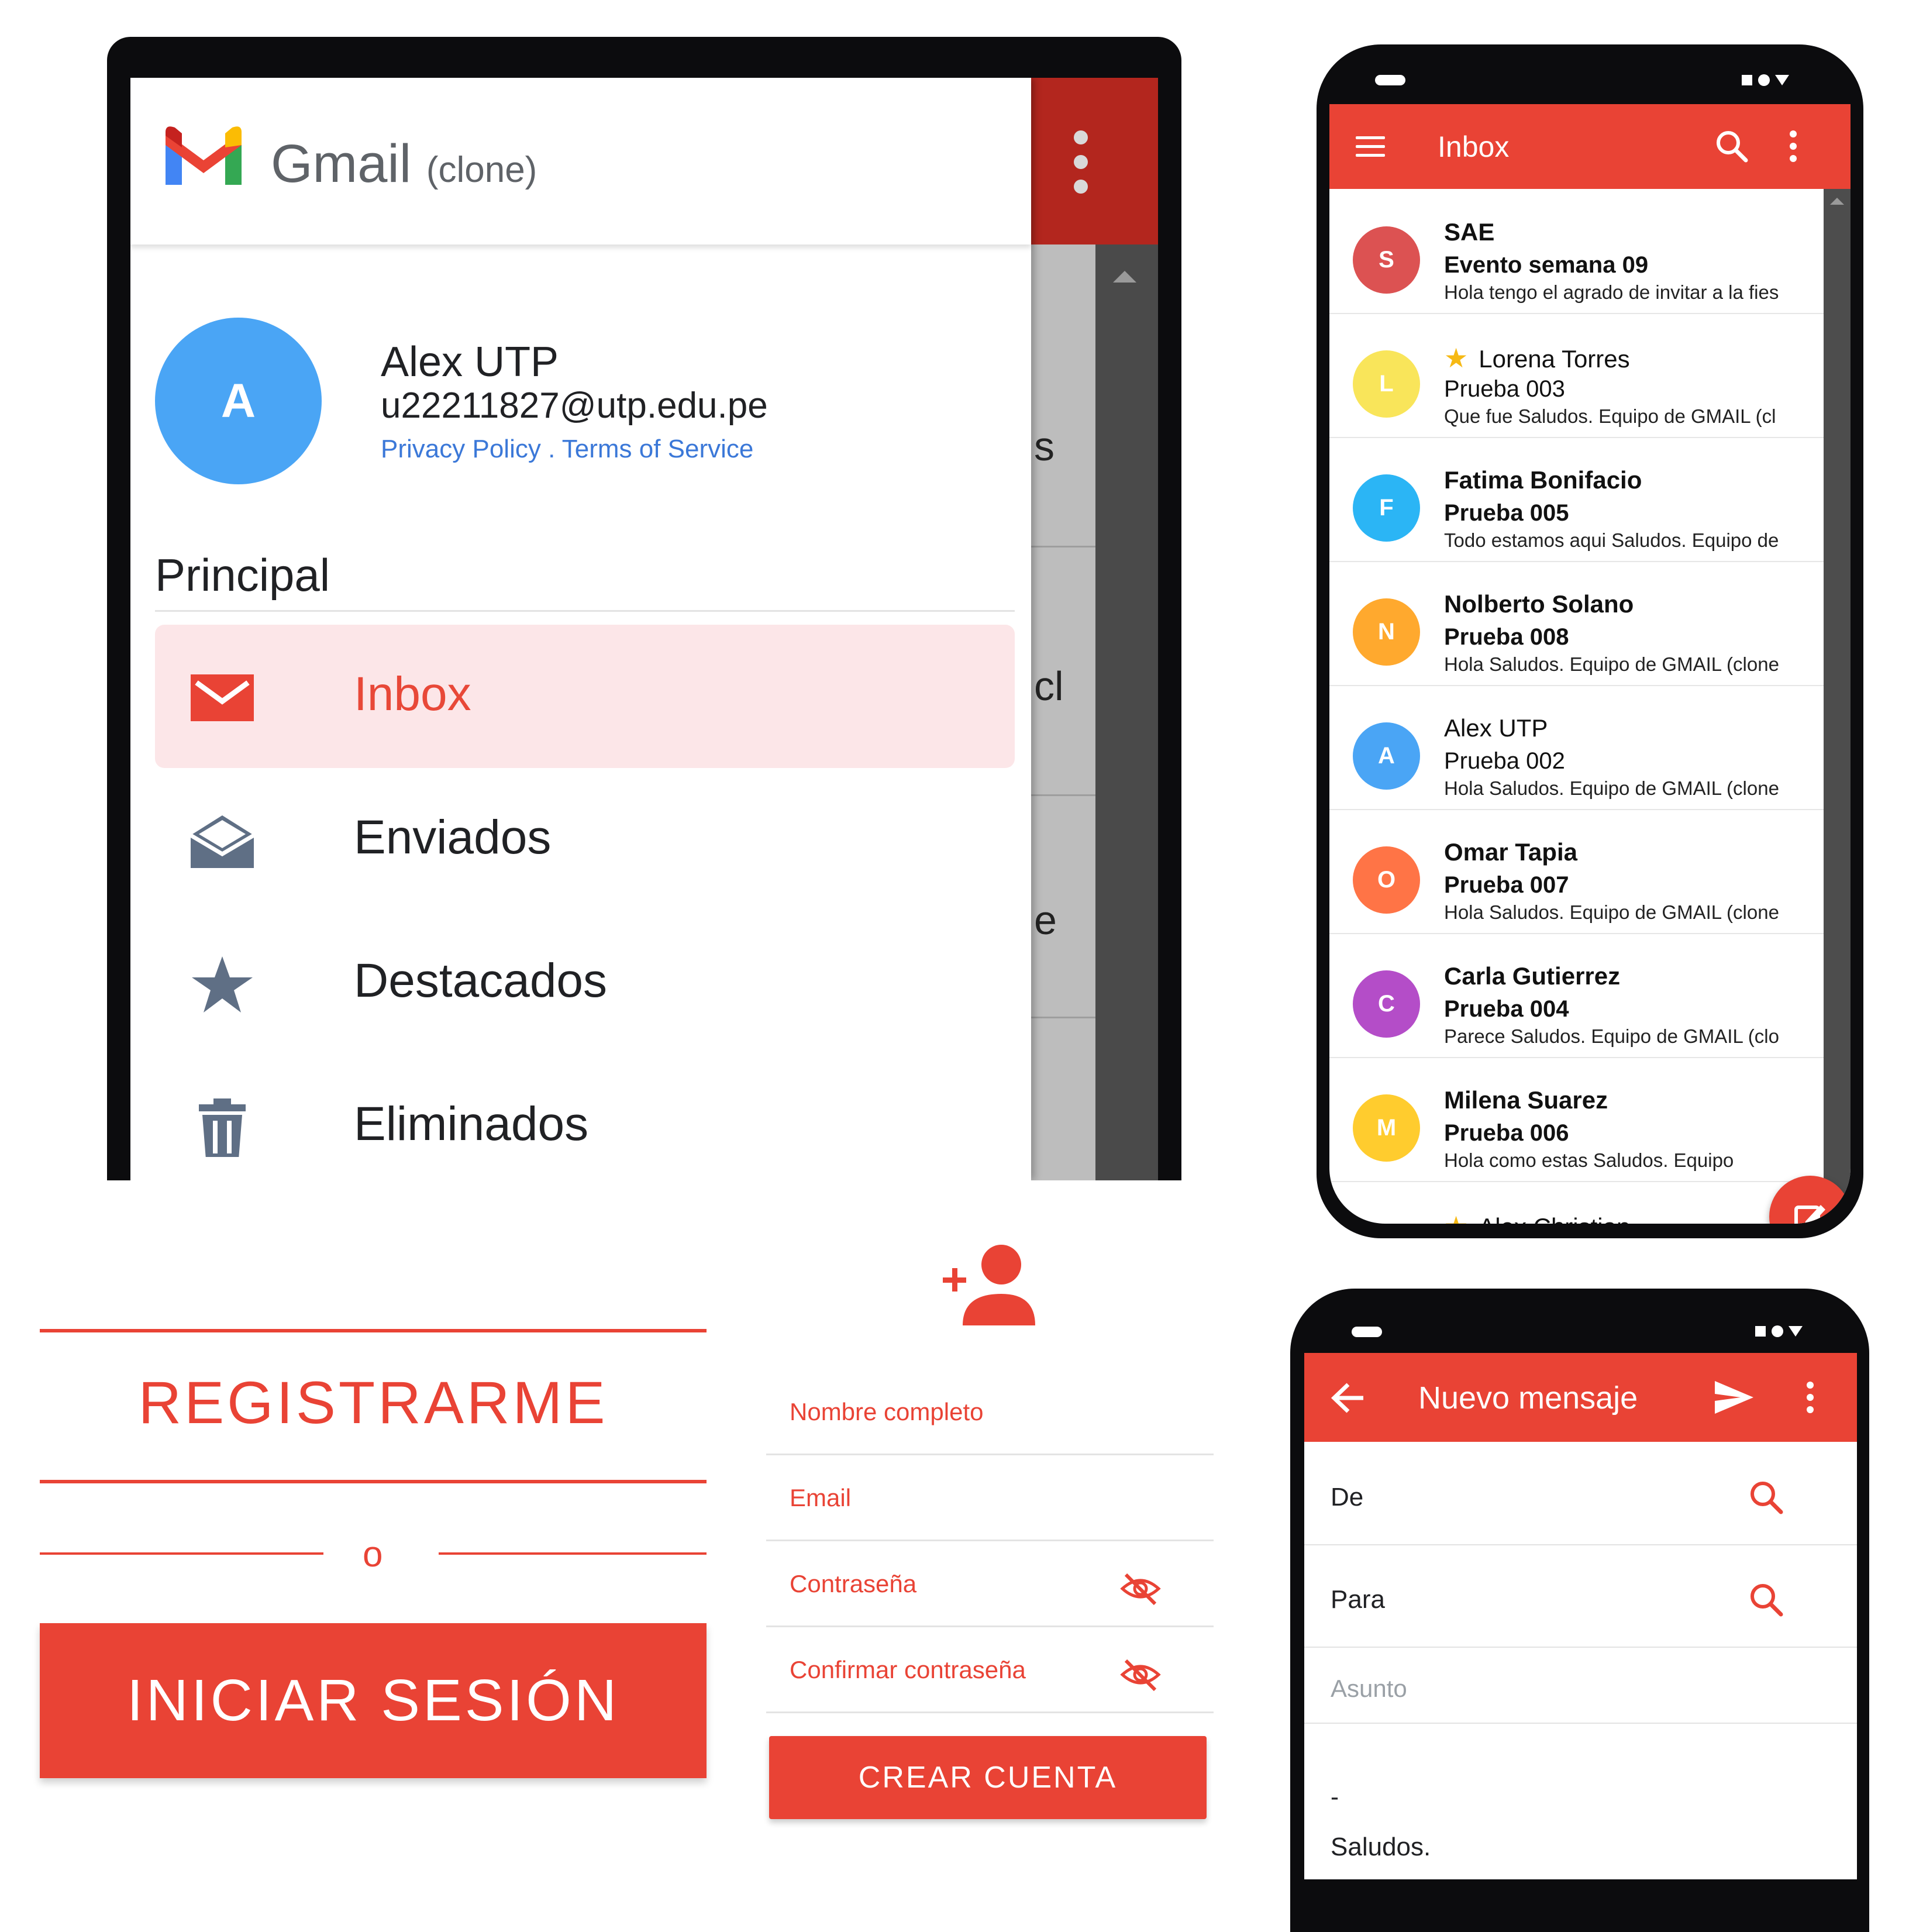 This screenshot has width=1909, height=1932. What do you see at coordinates (374, 1330) in the screenshot?
I see `register-top-border` at bounding box center [374, 1330].